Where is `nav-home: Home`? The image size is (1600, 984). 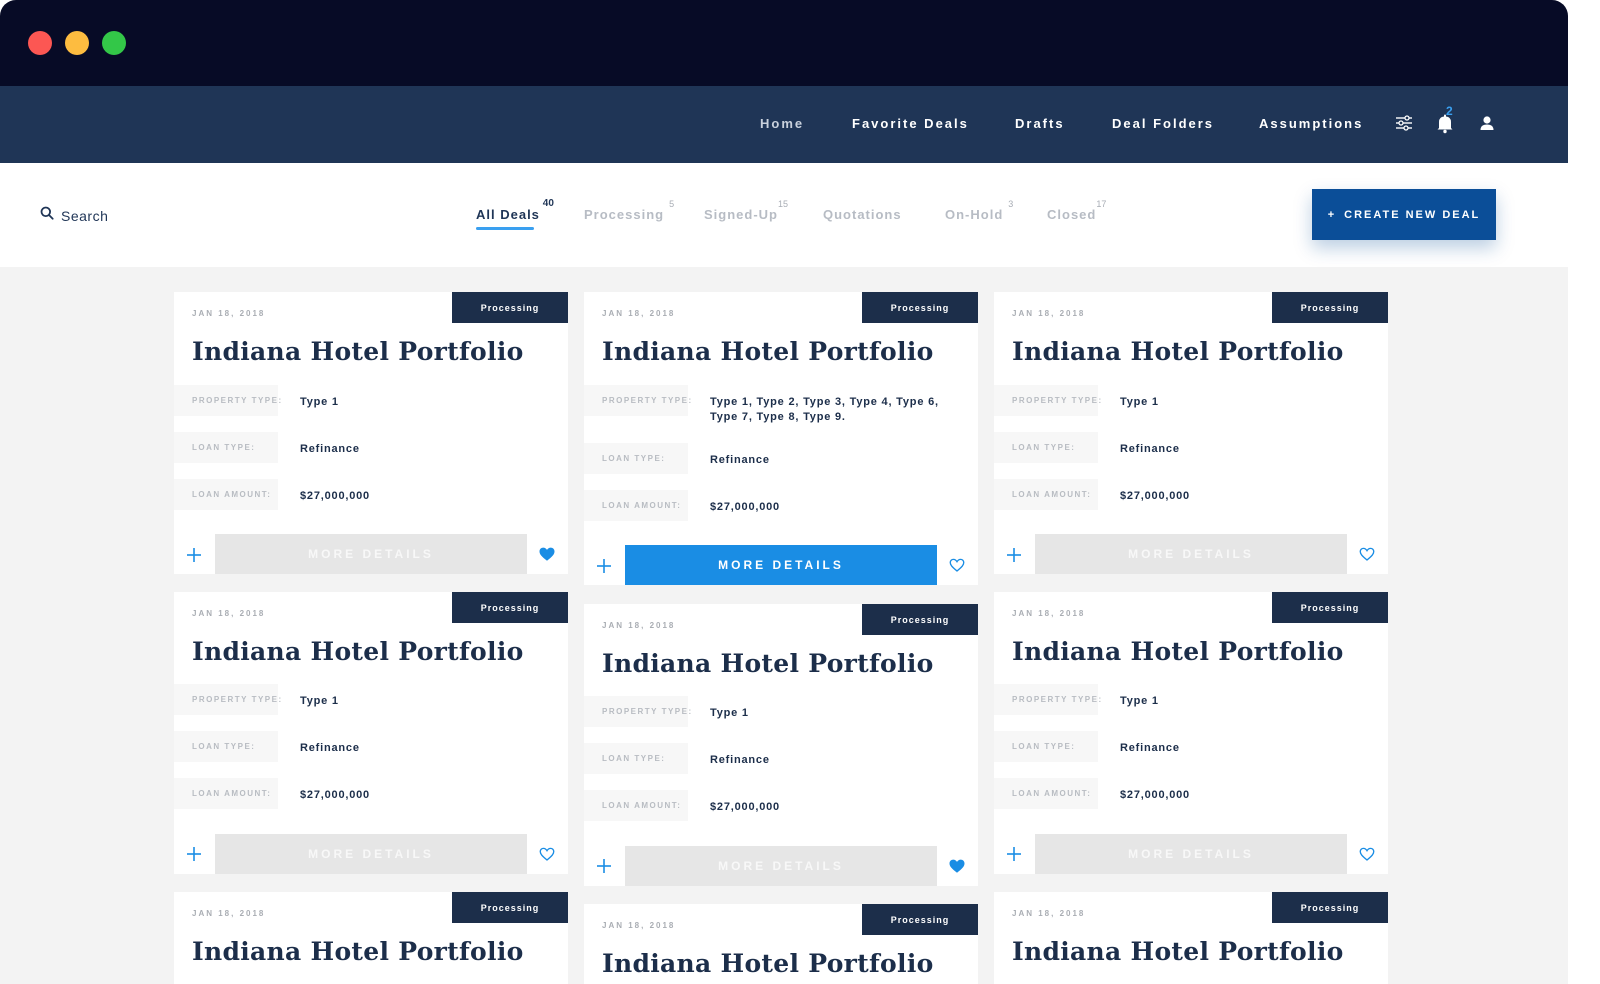 nav-home: Home is located at coordinates (782, 123).